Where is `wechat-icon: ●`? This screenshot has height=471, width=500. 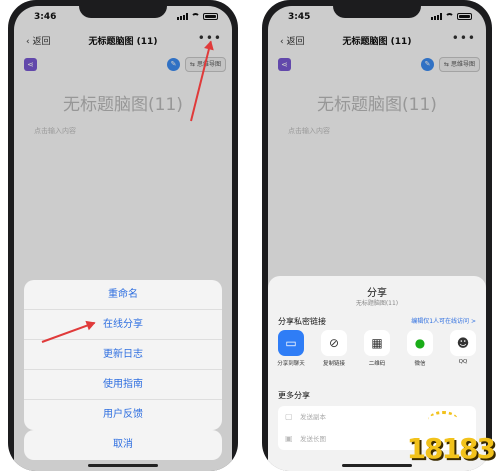 wechat-icon: ● is located at coordinates (420, 343).